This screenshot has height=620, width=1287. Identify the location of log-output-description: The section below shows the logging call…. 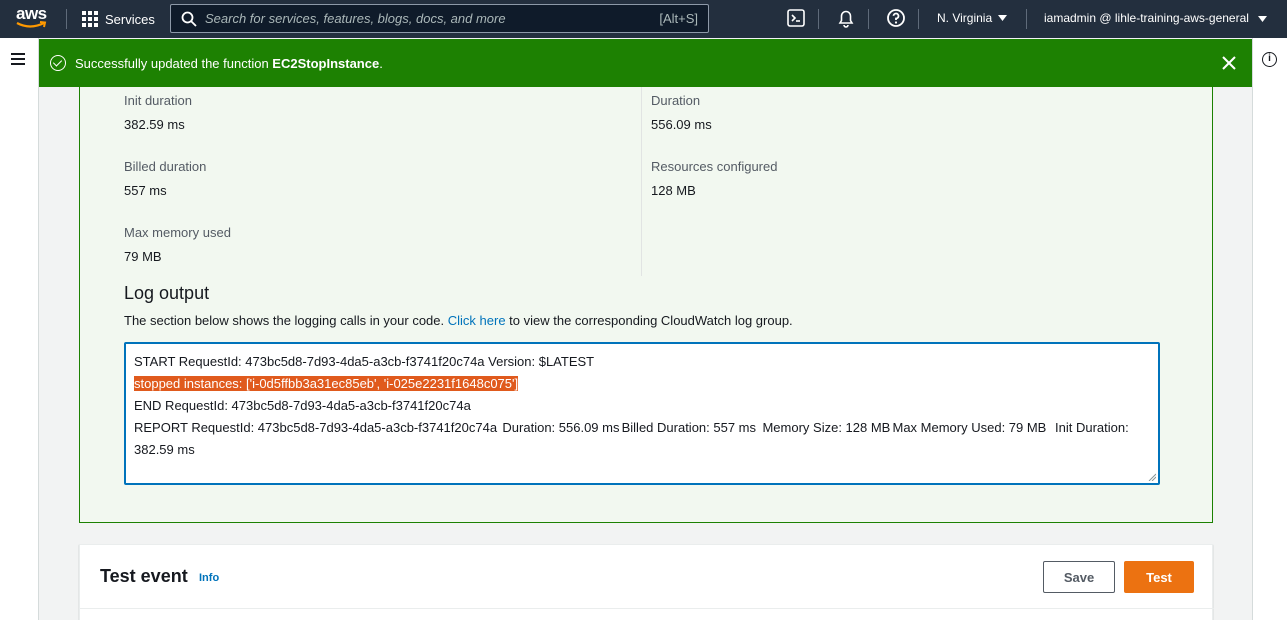
(458, 320).